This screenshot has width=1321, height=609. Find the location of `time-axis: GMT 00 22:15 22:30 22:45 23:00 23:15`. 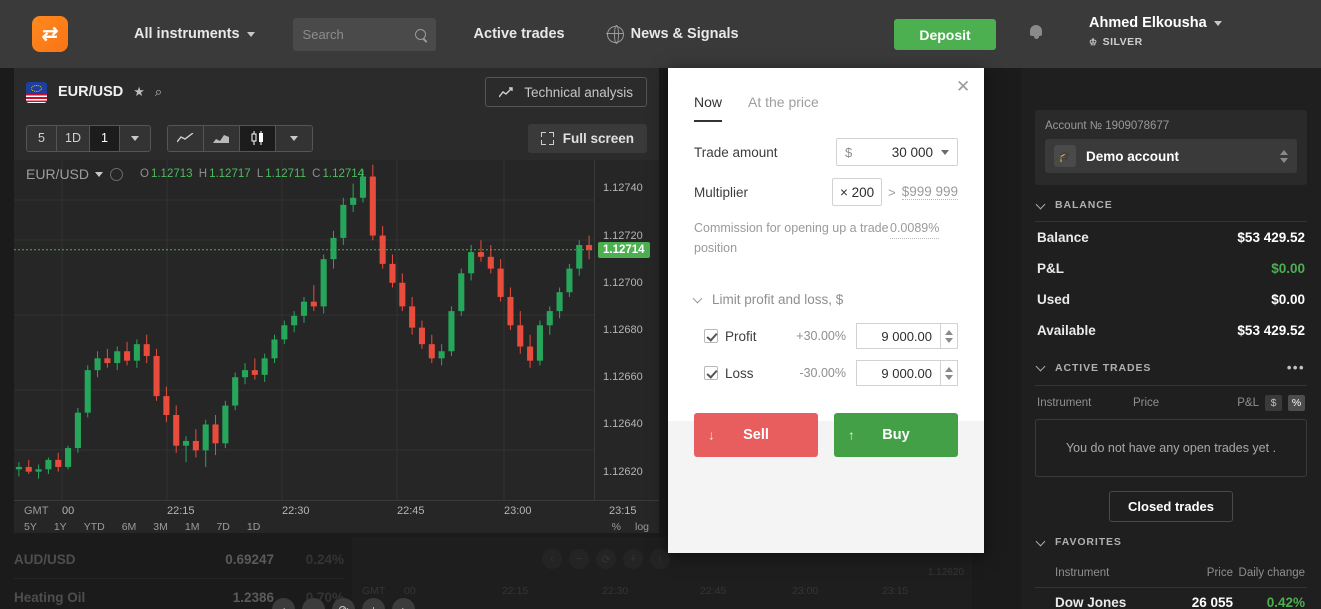

time-axis: GMT 00 22:15 22:30 22:45 23:00 23:15 is located at coordinates (336, 510).